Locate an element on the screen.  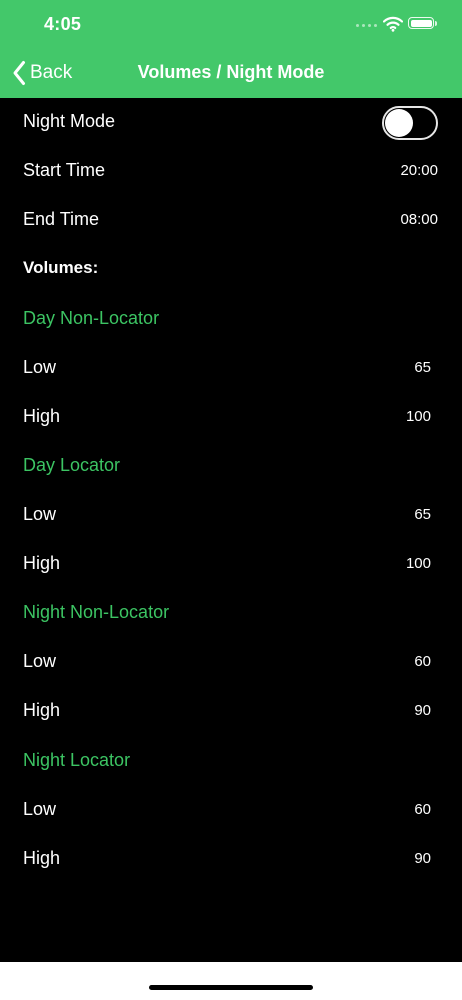
page-title: Volumes / Night Mode is located at coordinates (231, 72).